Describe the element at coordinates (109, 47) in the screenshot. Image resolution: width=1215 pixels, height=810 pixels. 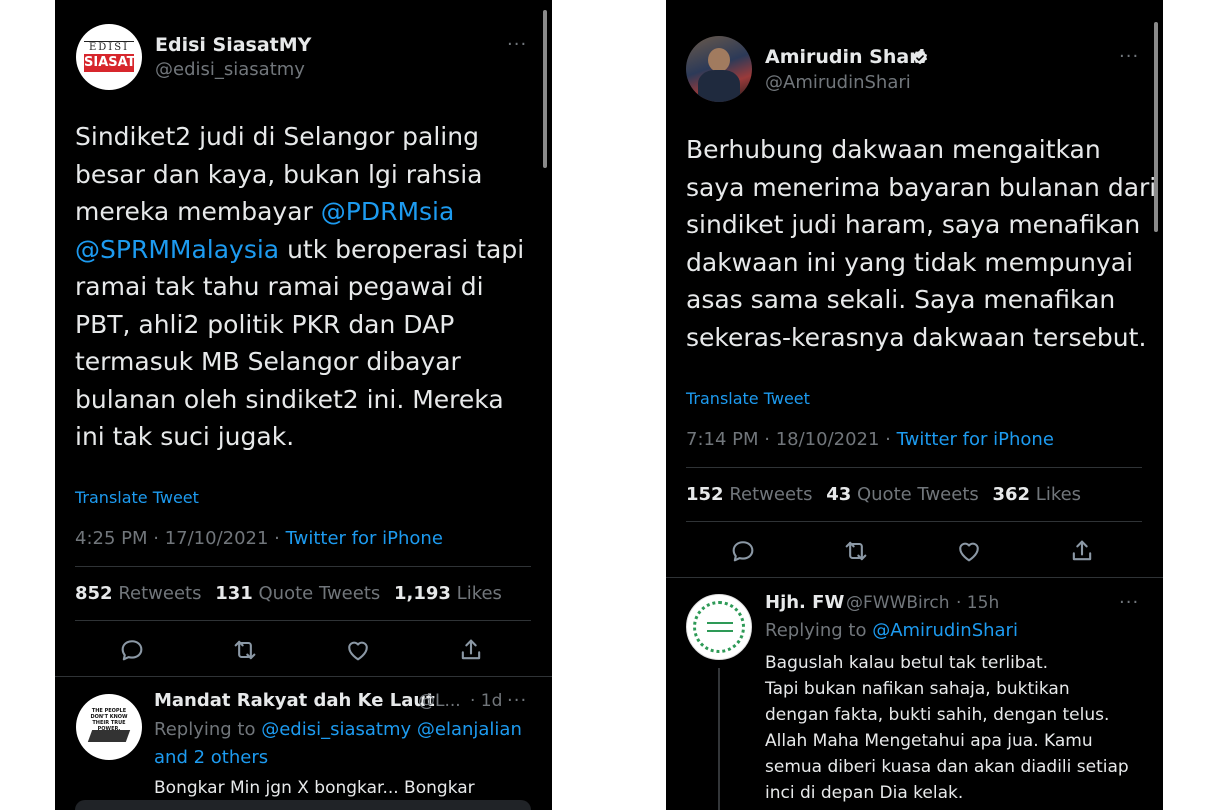
I see `logo-top-text: EDISI` at that location.